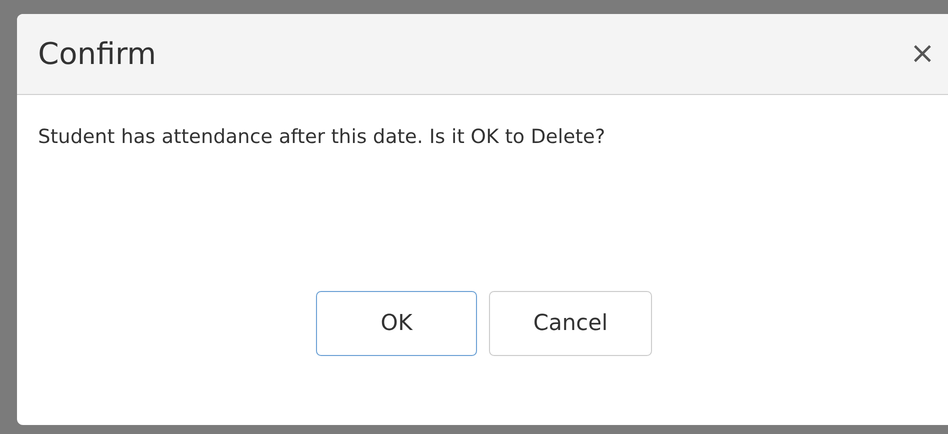 The height and width of the screenshot is (434, 948). I want to click on dialog-title: Confirm, so click(97, 54).